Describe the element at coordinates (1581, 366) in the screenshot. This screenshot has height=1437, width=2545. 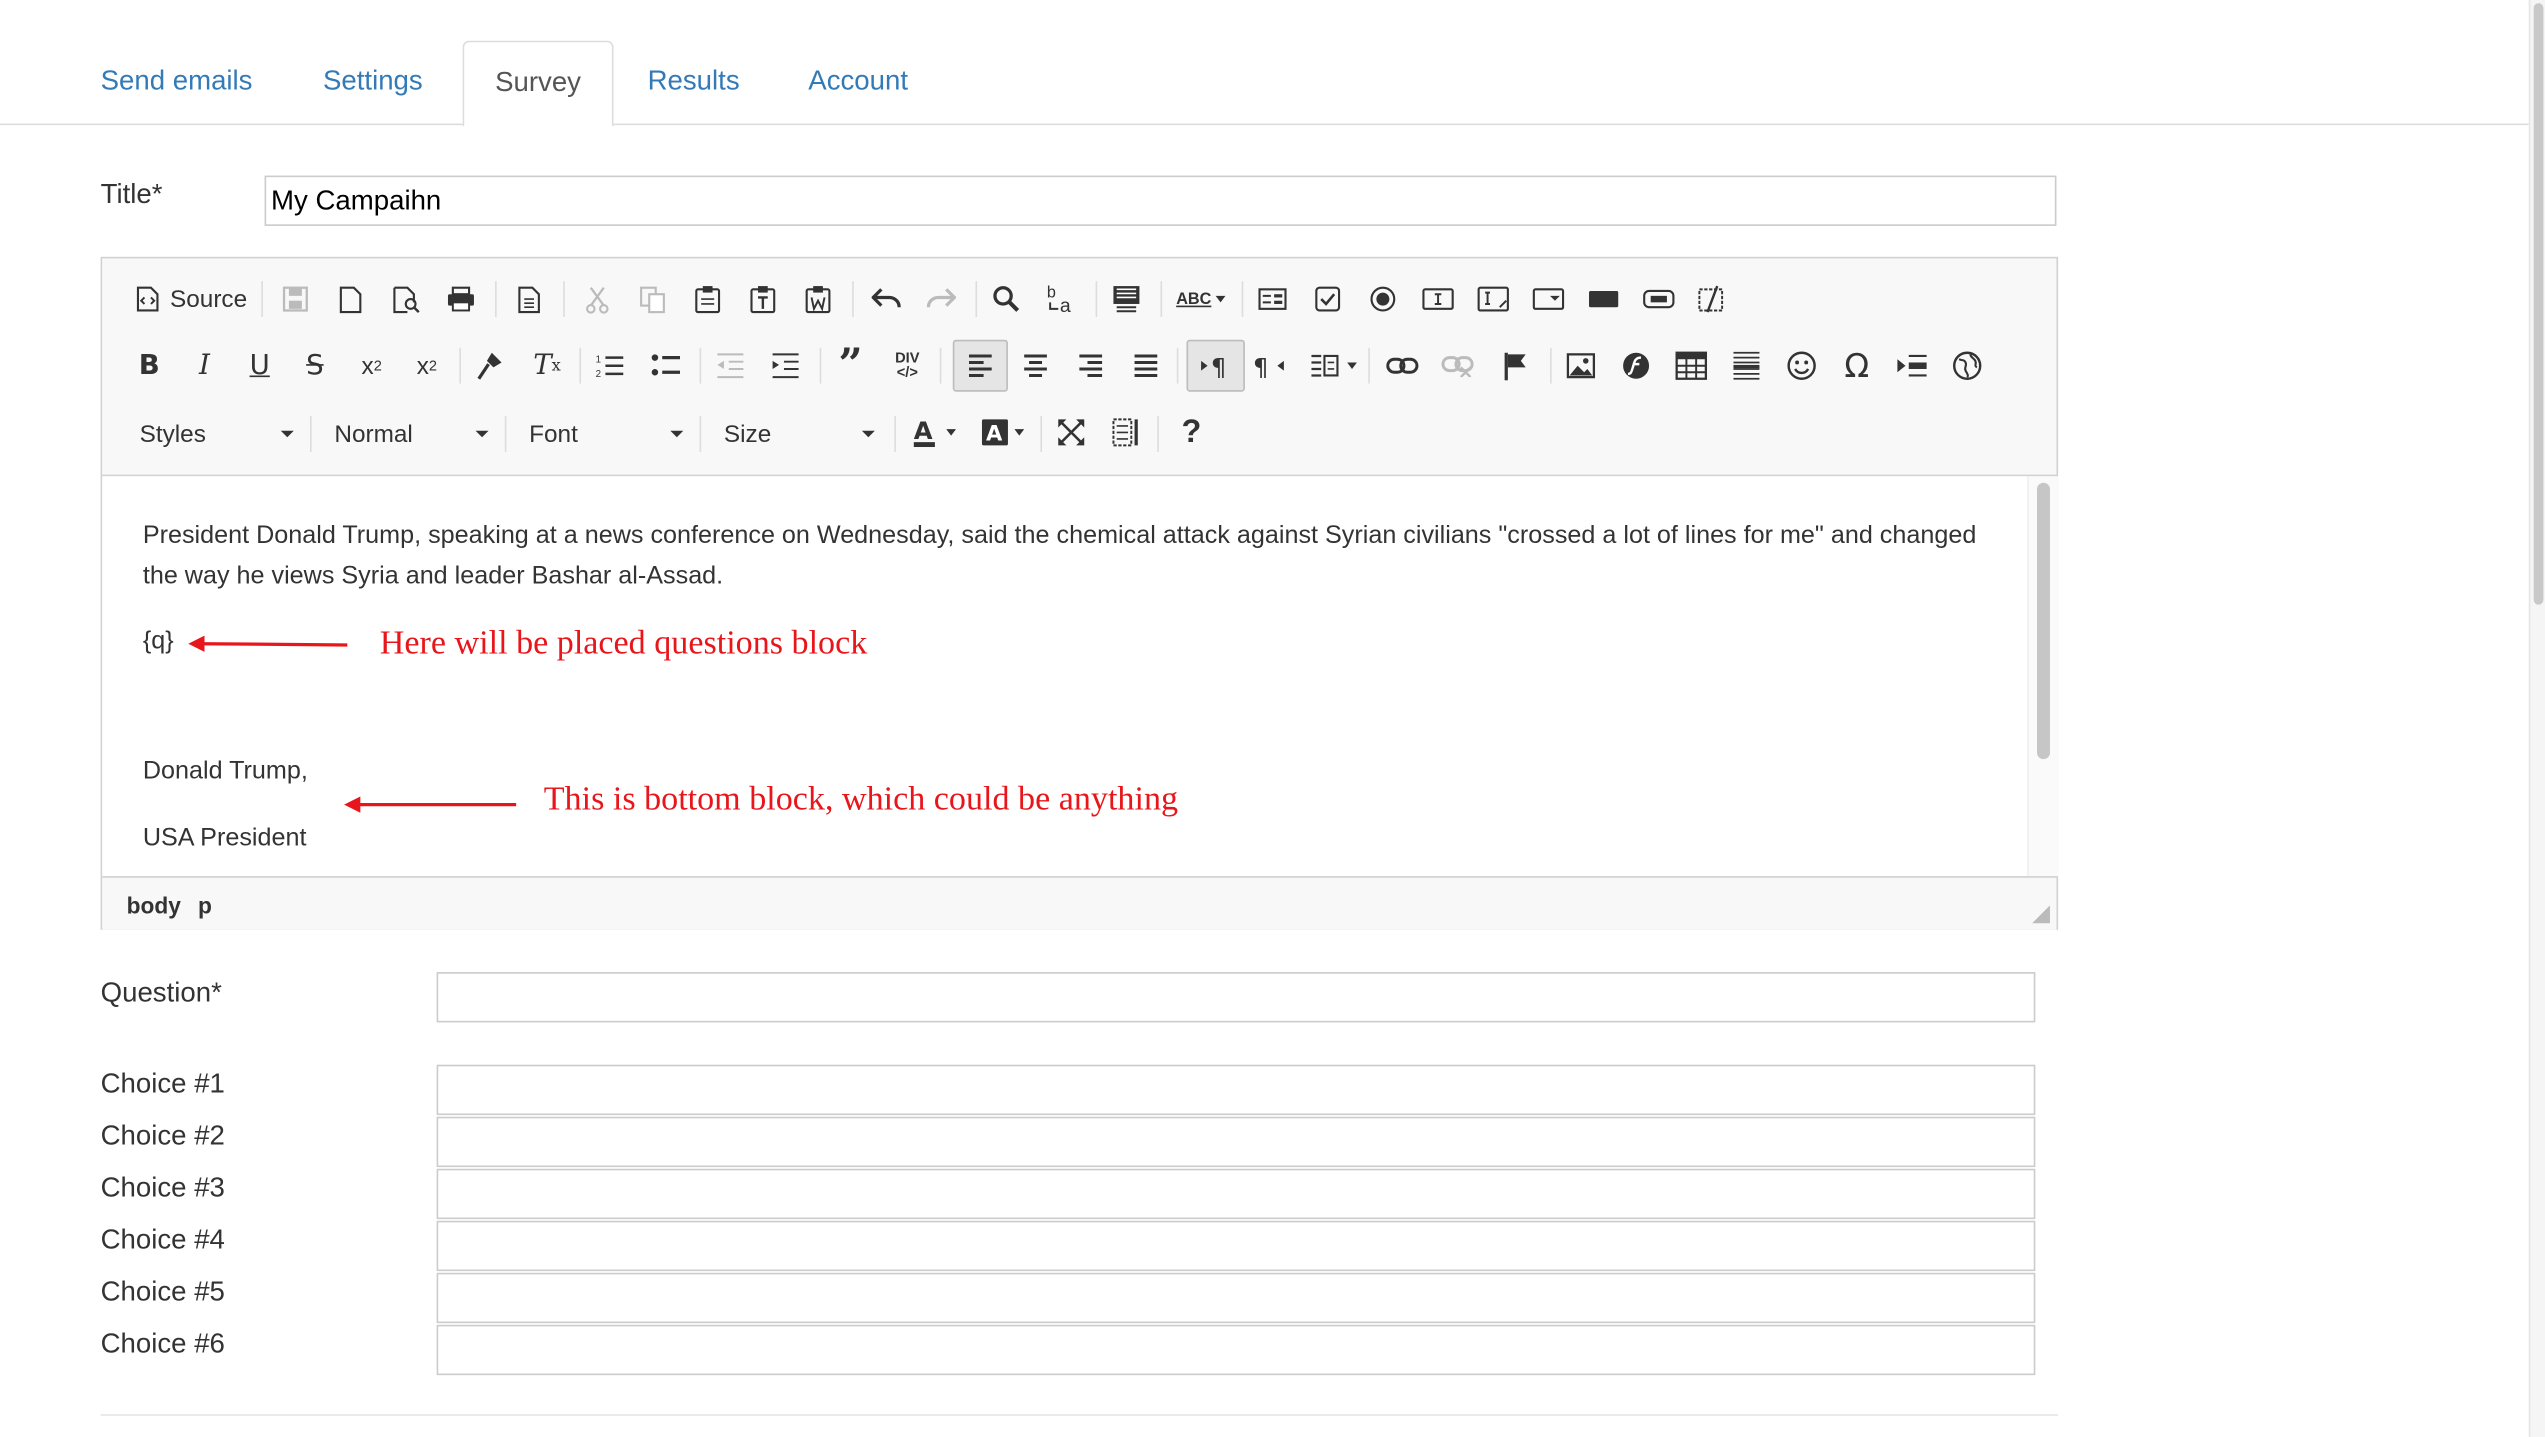
I see `image-icon` at that location.